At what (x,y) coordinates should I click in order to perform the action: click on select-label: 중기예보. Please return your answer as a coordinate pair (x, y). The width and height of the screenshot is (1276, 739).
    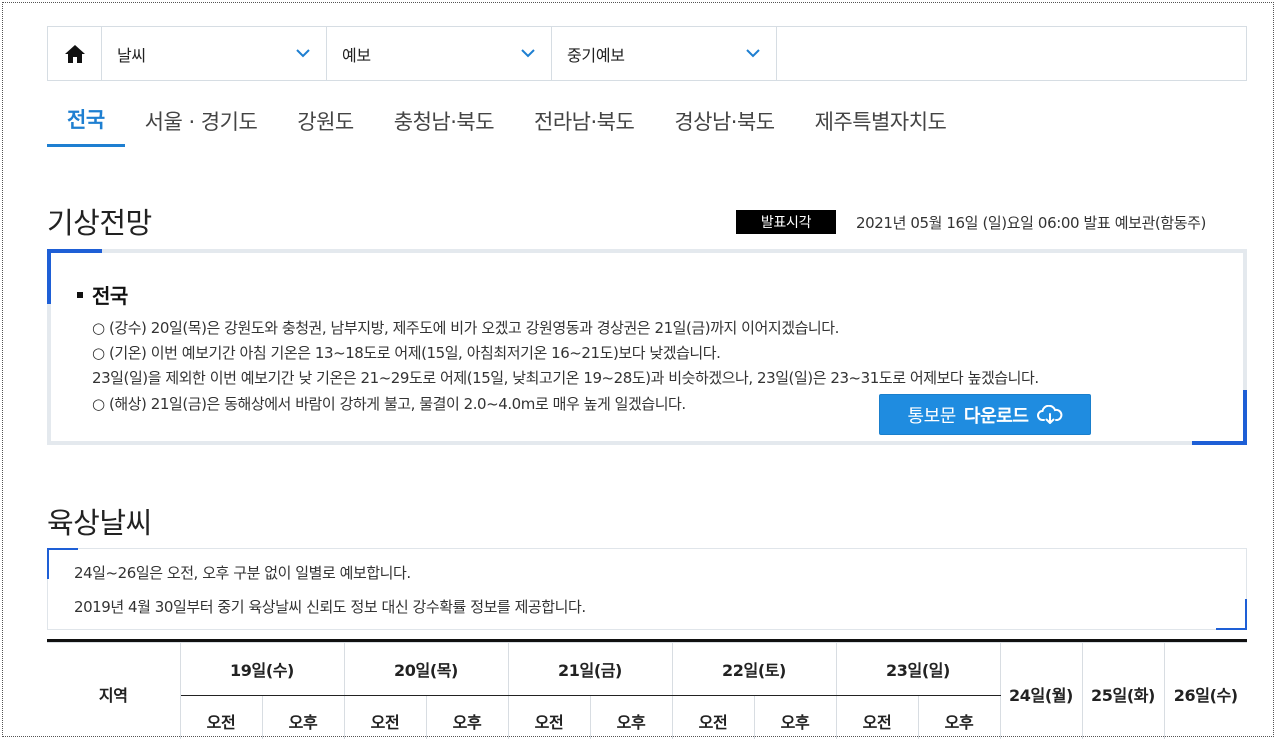
    Looking at the image, I should click on (596, 55).